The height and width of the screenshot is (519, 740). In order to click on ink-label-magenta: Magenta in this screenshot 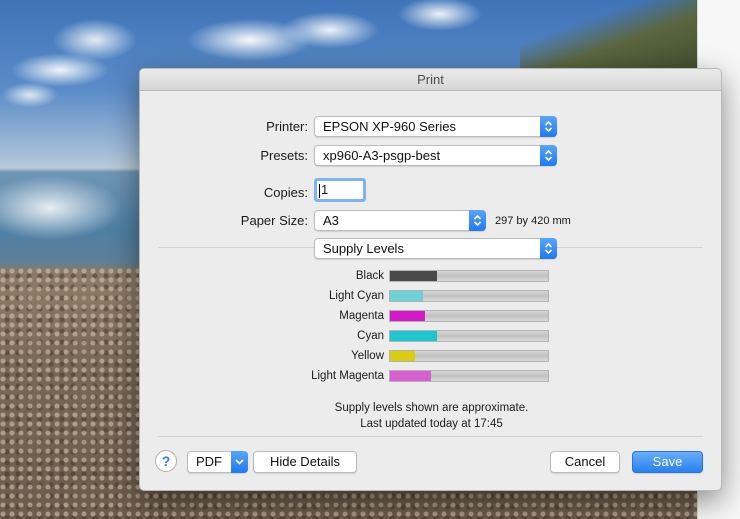, I will do `click(361, 316)`.